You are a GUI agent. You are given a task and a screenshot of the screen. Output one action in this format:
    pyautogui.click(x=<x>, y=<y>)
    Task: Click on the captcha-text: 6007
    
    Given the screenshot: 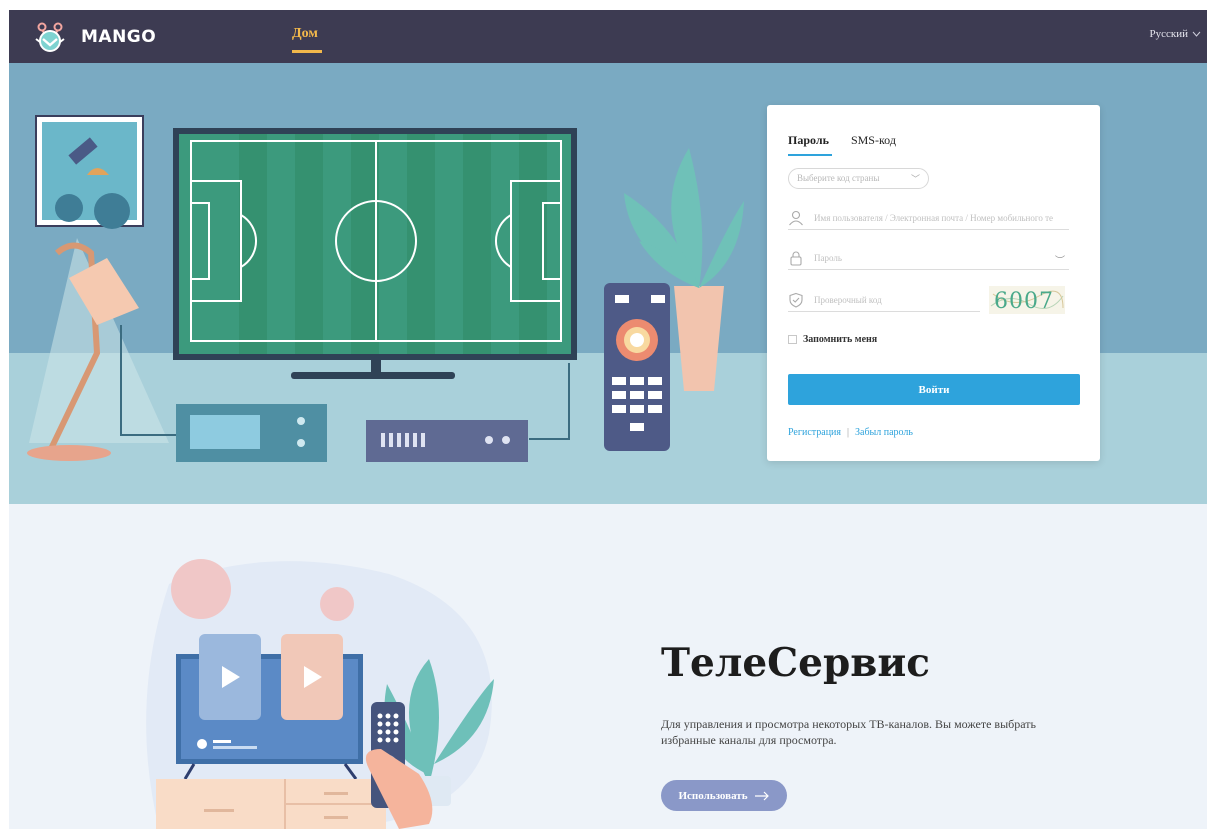 What is the action you would take?
    pyautogui.click(x=1024, y=301)
    